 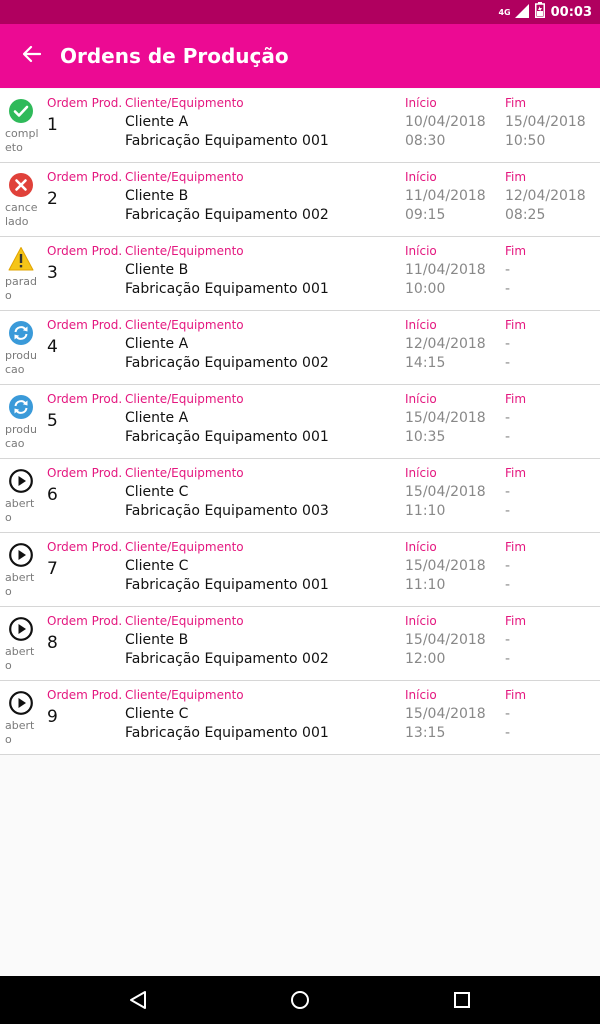 I want to click on back-button, so click(x=32, y=56).